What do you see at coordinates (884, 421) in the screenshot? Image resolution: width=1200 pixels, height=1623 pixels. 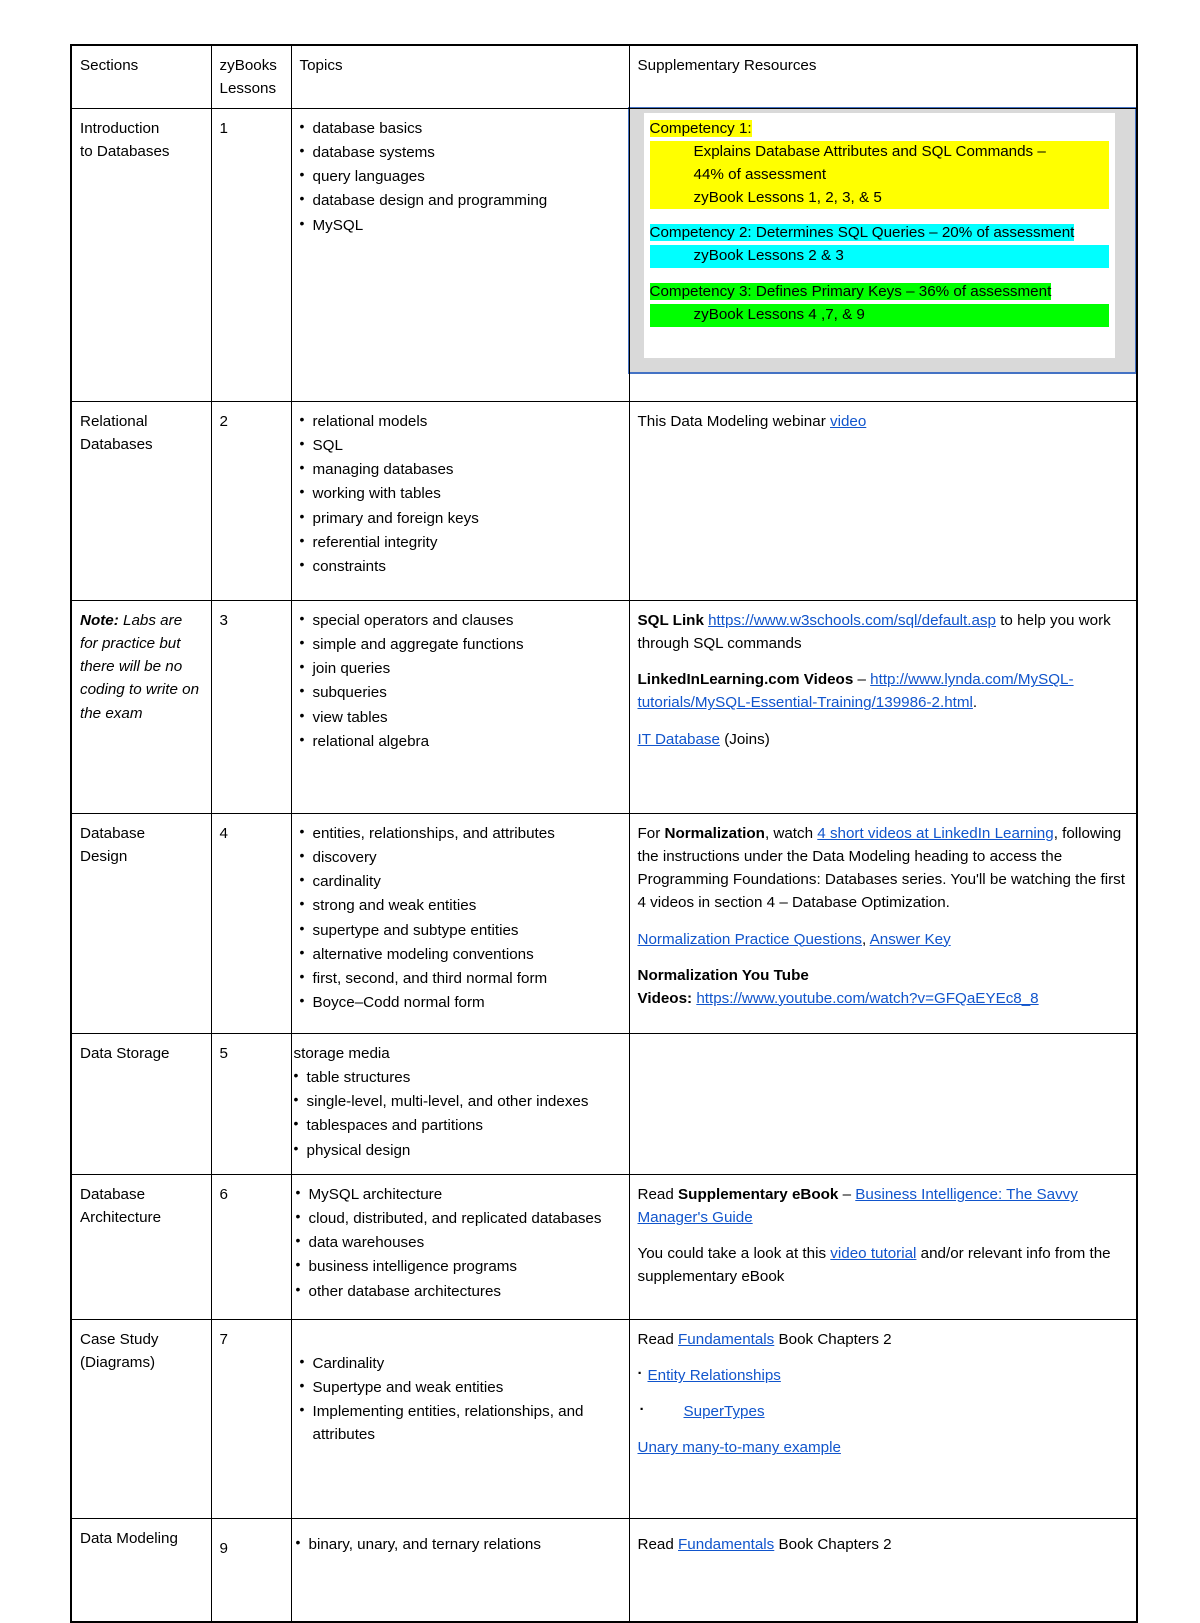 I see `resource-paragraph: This Data Modeling webinar video` at bounding box center [884, 421].